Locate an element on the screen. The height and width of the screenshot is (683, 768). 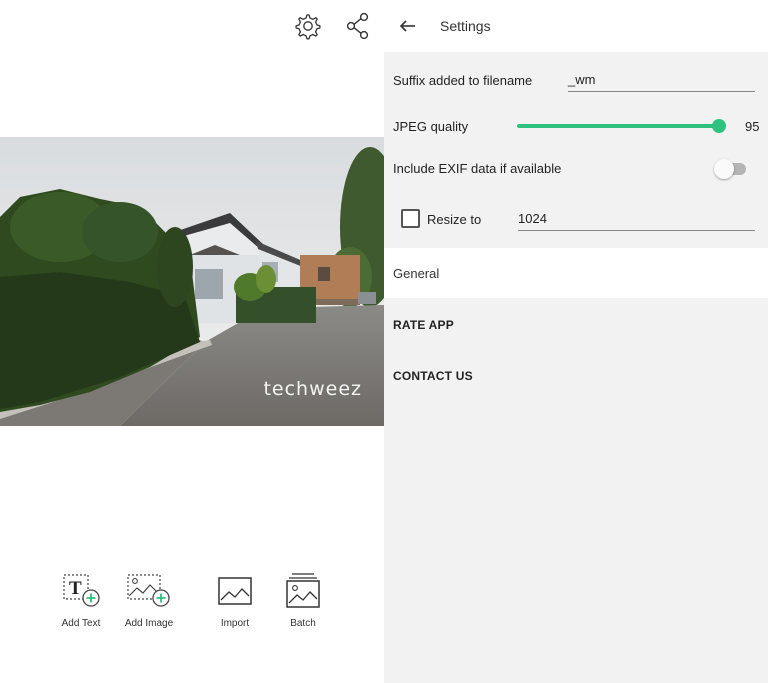
jpeg-quality-slider-thumb is located at coordinates (719, 126).